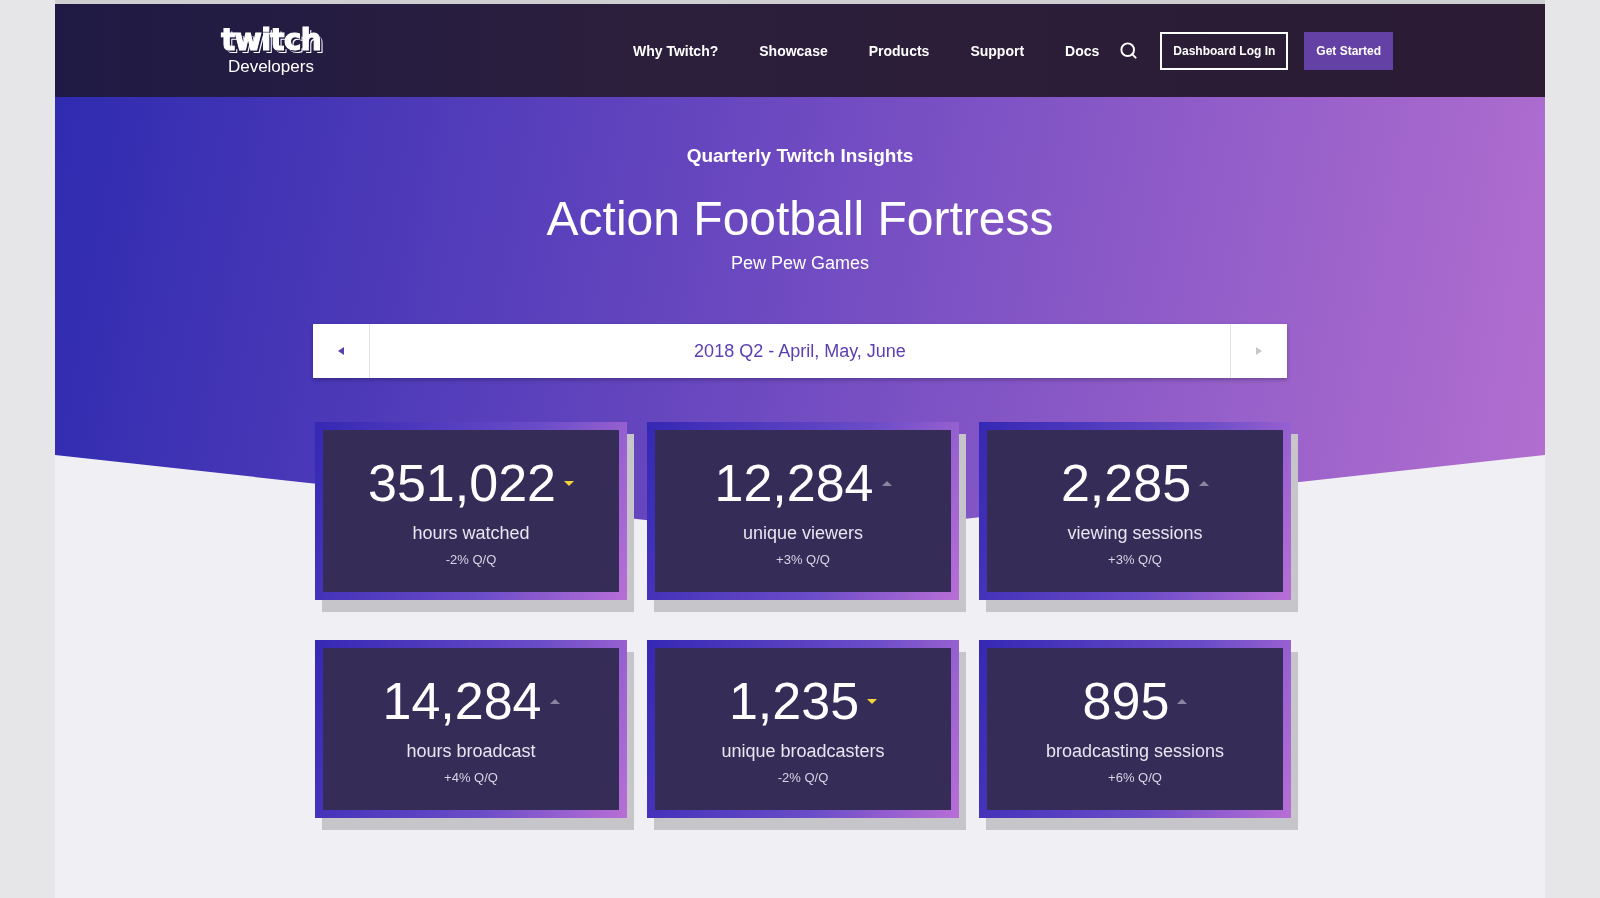  What do you see at coordinates (471, 533) in the screenshot?
I see `stat-label: hours watched` at bounding box center [471, 533].